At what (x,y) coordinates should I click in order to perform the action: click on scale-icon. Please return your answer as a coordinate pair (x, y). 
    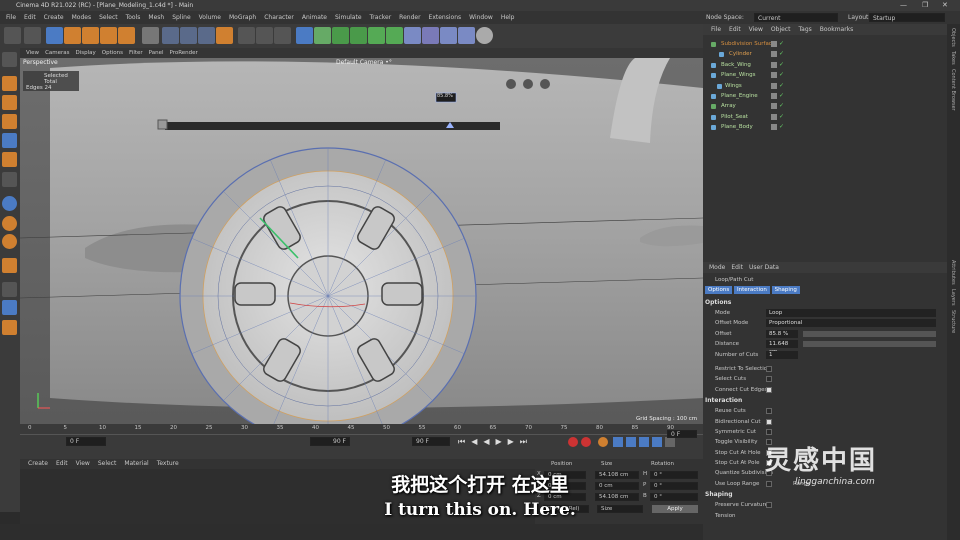
    Looking at the image, I should click on (90, 35).